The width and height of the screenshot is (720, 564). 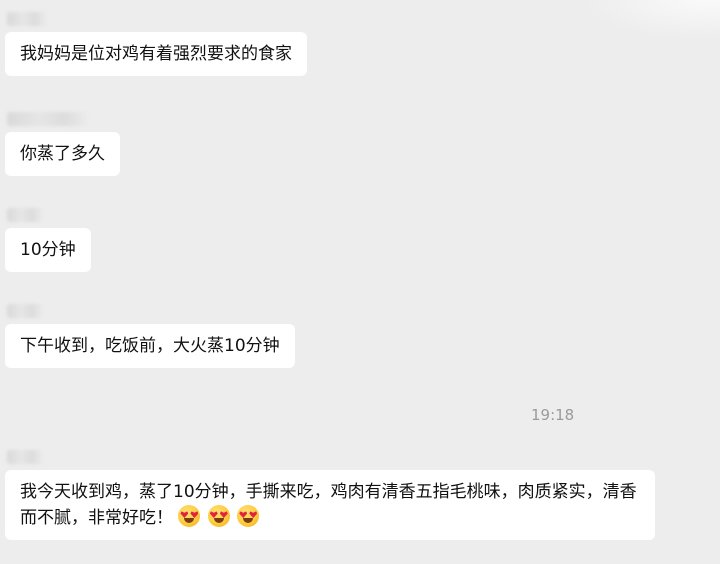 I want to click on message-bubble: 下午收到，吃饭前，大火蒸10分钟, so click(x=150, y=346).